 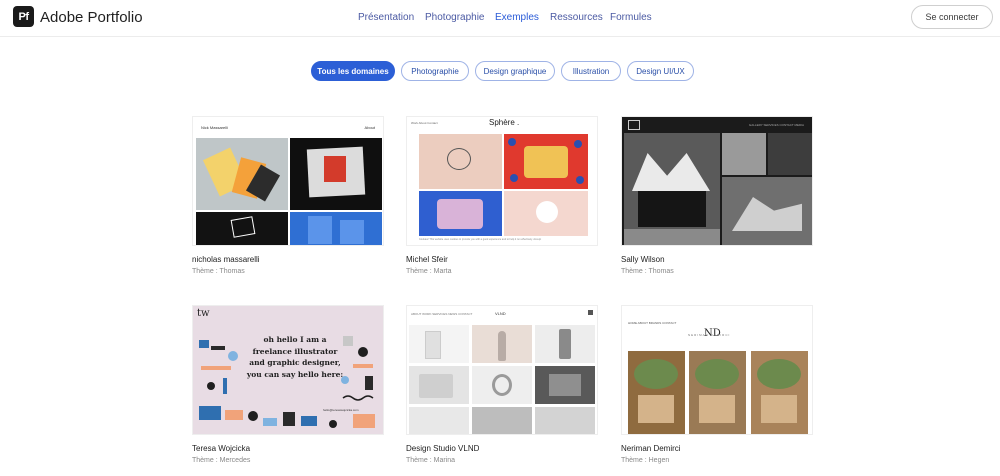 I want to click on portfolio-owner-name: Sally Wilson, so click(x=717, y=259).